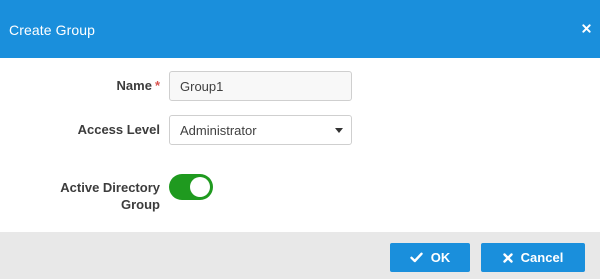 This screenshot has width=600, height=279. Describe the element at coordinates (140, 204) in the screenshot. I see `active-directory-label-line2: Group` at that location.